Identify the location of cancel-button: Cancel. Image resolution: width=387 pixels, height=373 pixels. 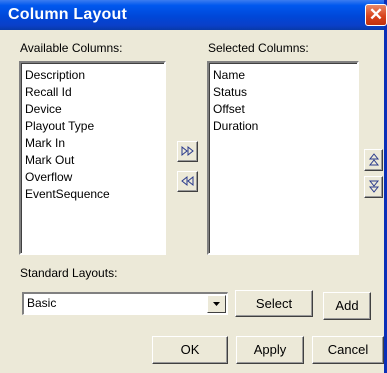
(348, 350).